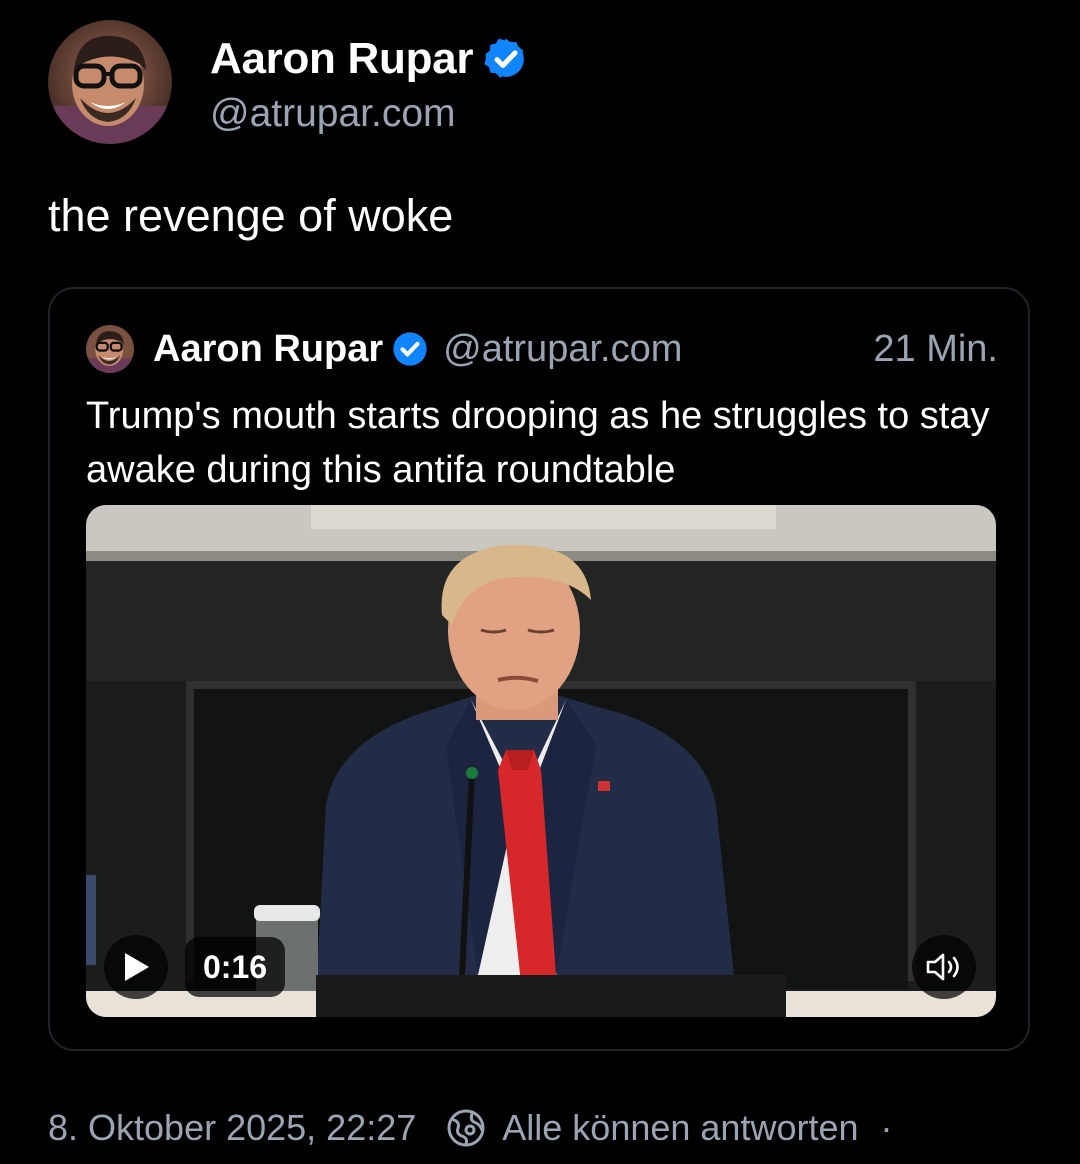 The image size is (1080, 1164). What do you see at coordinates (333, 114) in the screenshot?
I see `author-handle: @atrupar.com` at bounding box center [333, 114].